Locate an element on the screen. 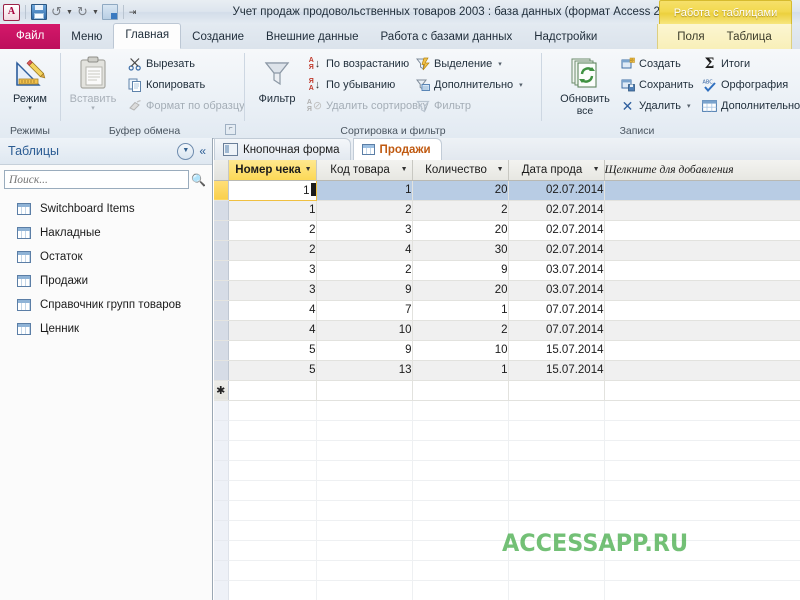 The width and height of the screenshot is (800, 600). nav-item-nakladnye: Накладные is located at coordinates (106, 233).